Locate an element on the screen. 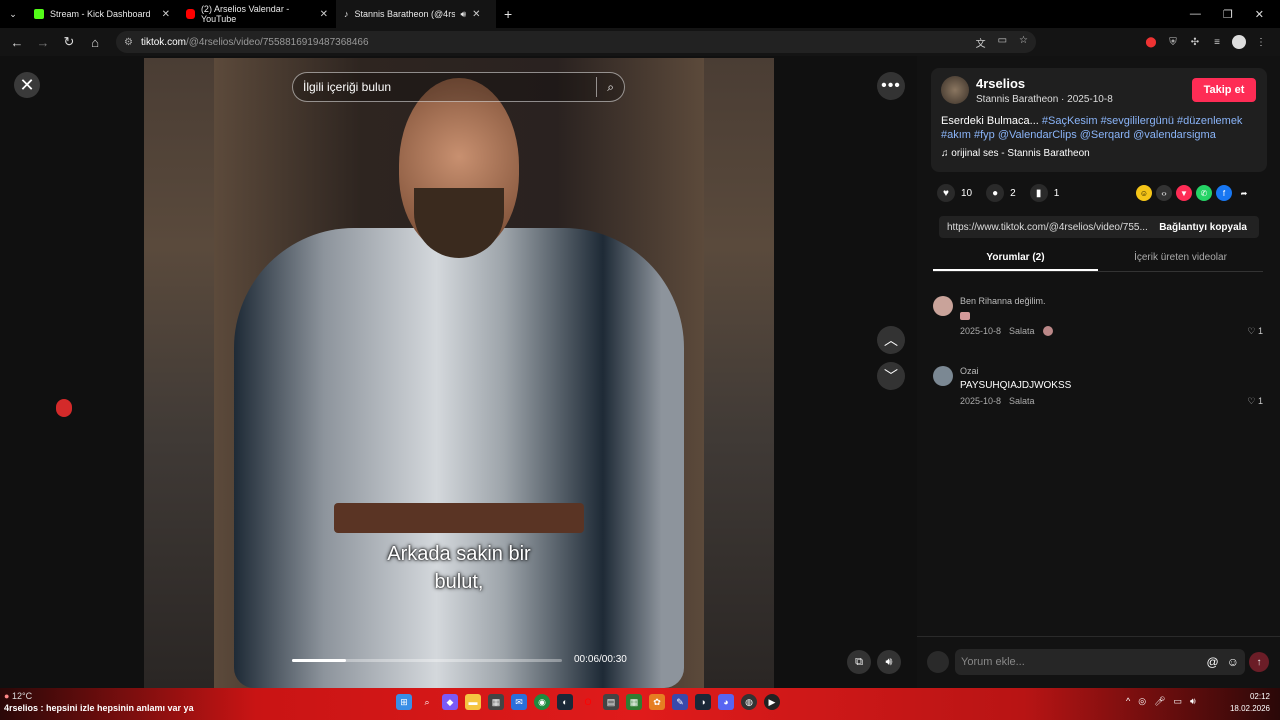 The height and width of the screenshot is (720, 1280). mention-icon: @ is located at coordinates (1213, 662).